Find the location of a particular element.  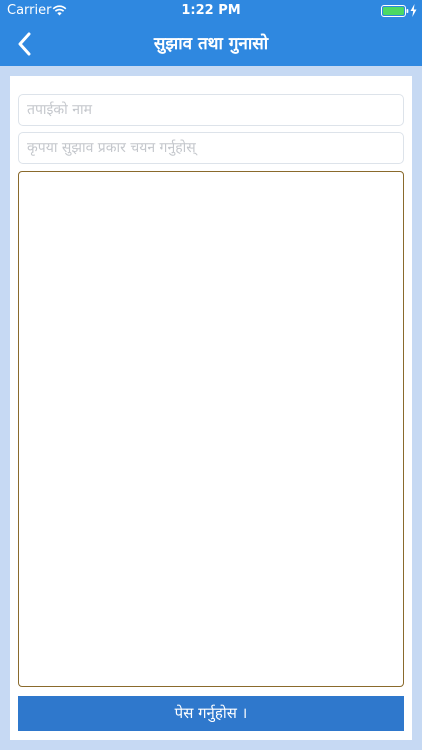

page-title: सुझाव तथा गुनासो is located at coordinates (211, 44).